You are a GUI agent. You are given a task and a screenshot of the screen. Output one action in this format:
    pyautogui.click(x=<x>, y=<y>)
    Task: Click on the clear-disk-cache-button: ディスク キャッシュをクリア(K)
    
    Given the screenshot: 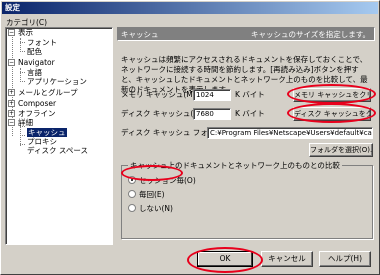 What is the action you would take?
    pyautogui.click(x=332, y=114)
    